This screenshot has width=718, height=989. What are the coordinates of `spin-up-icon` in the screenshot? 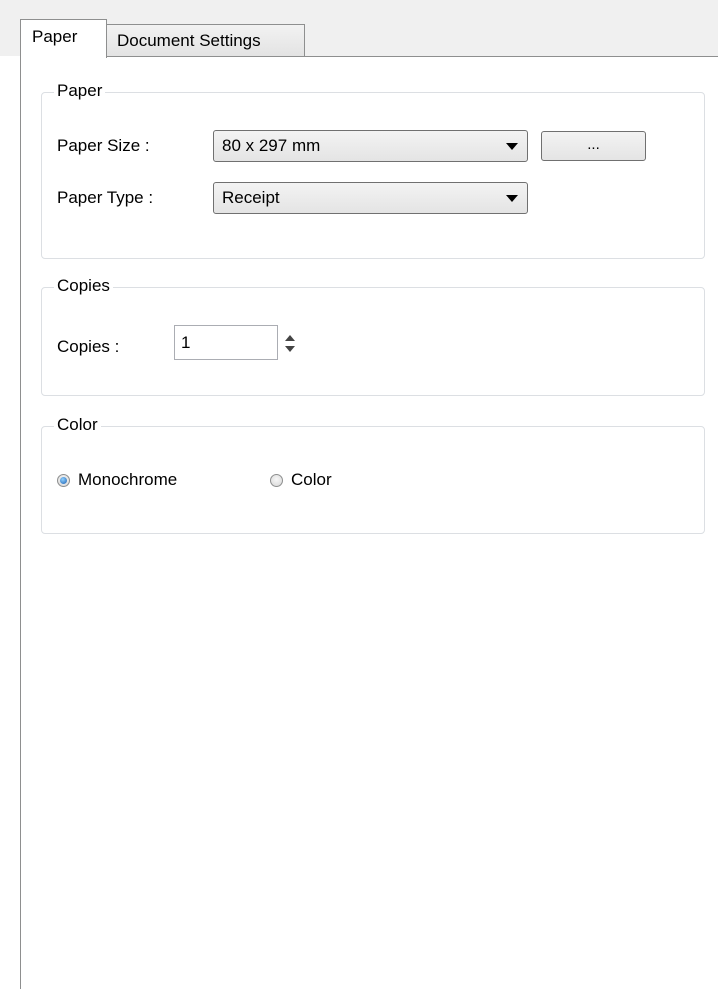 It's located at (290, 338).